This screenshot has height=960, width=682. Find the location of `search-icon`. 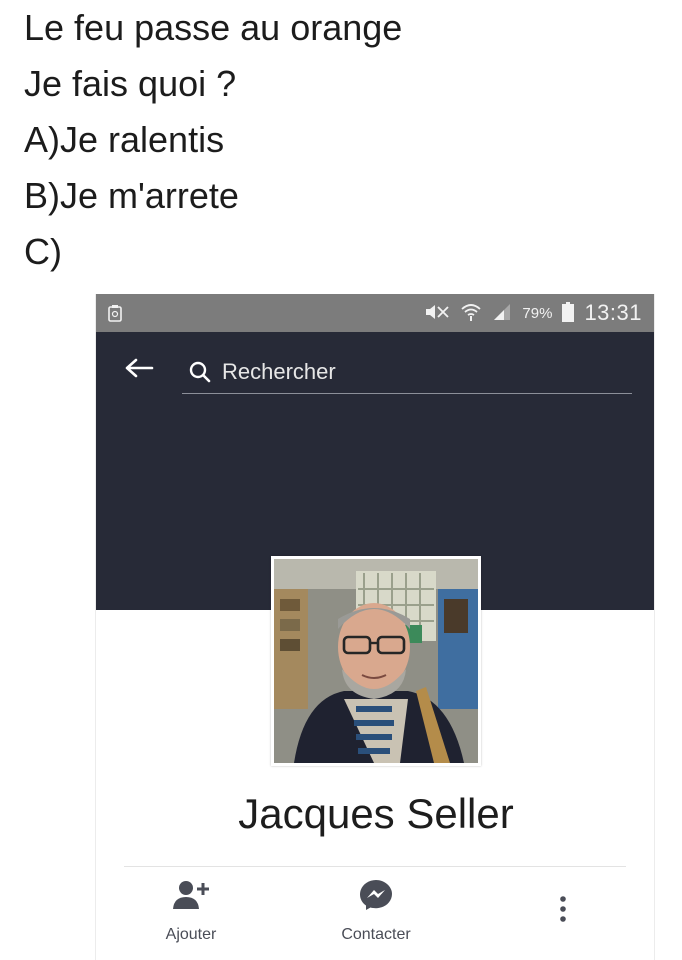

search-icon is located at coordinates (200, 372).